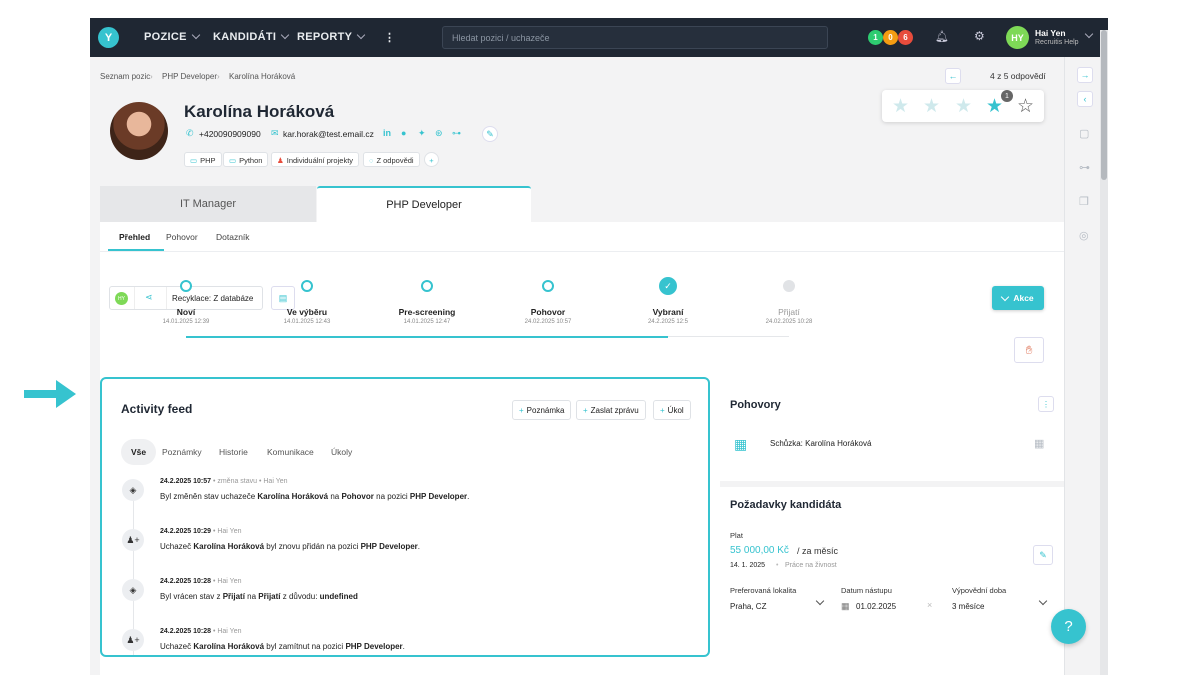 Image resolution: width=1200 pixels, height=675 pixels. What do you see at coordinates (422, 133) in the screenshot?
I see `twitter-icon: ✦` at bounding box center [422, 133].